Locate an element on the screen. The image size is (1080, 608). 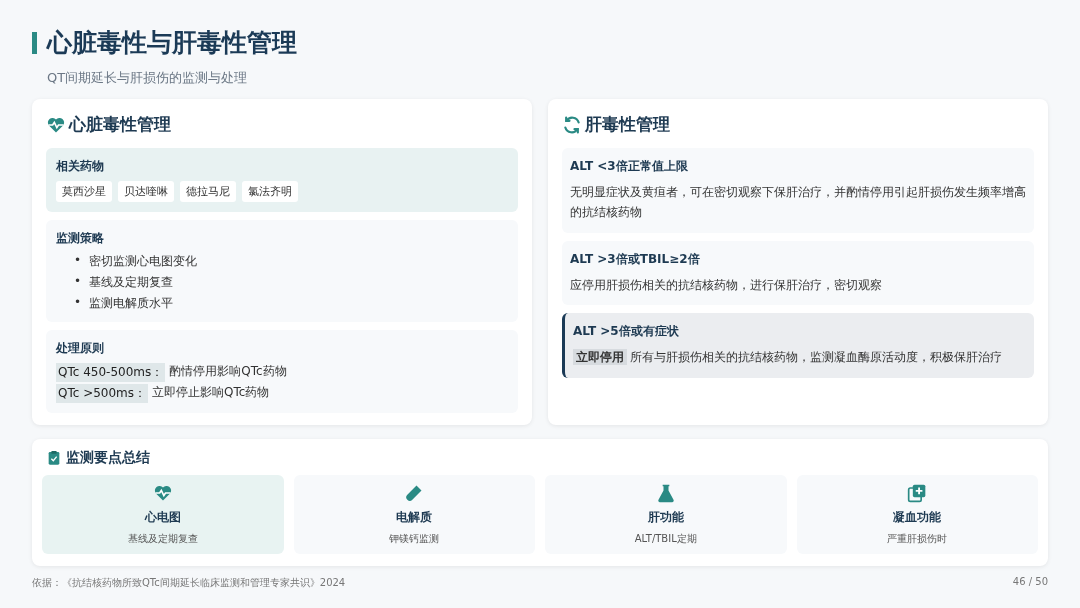
test-tube-icon is located at coordinates (414, 493).